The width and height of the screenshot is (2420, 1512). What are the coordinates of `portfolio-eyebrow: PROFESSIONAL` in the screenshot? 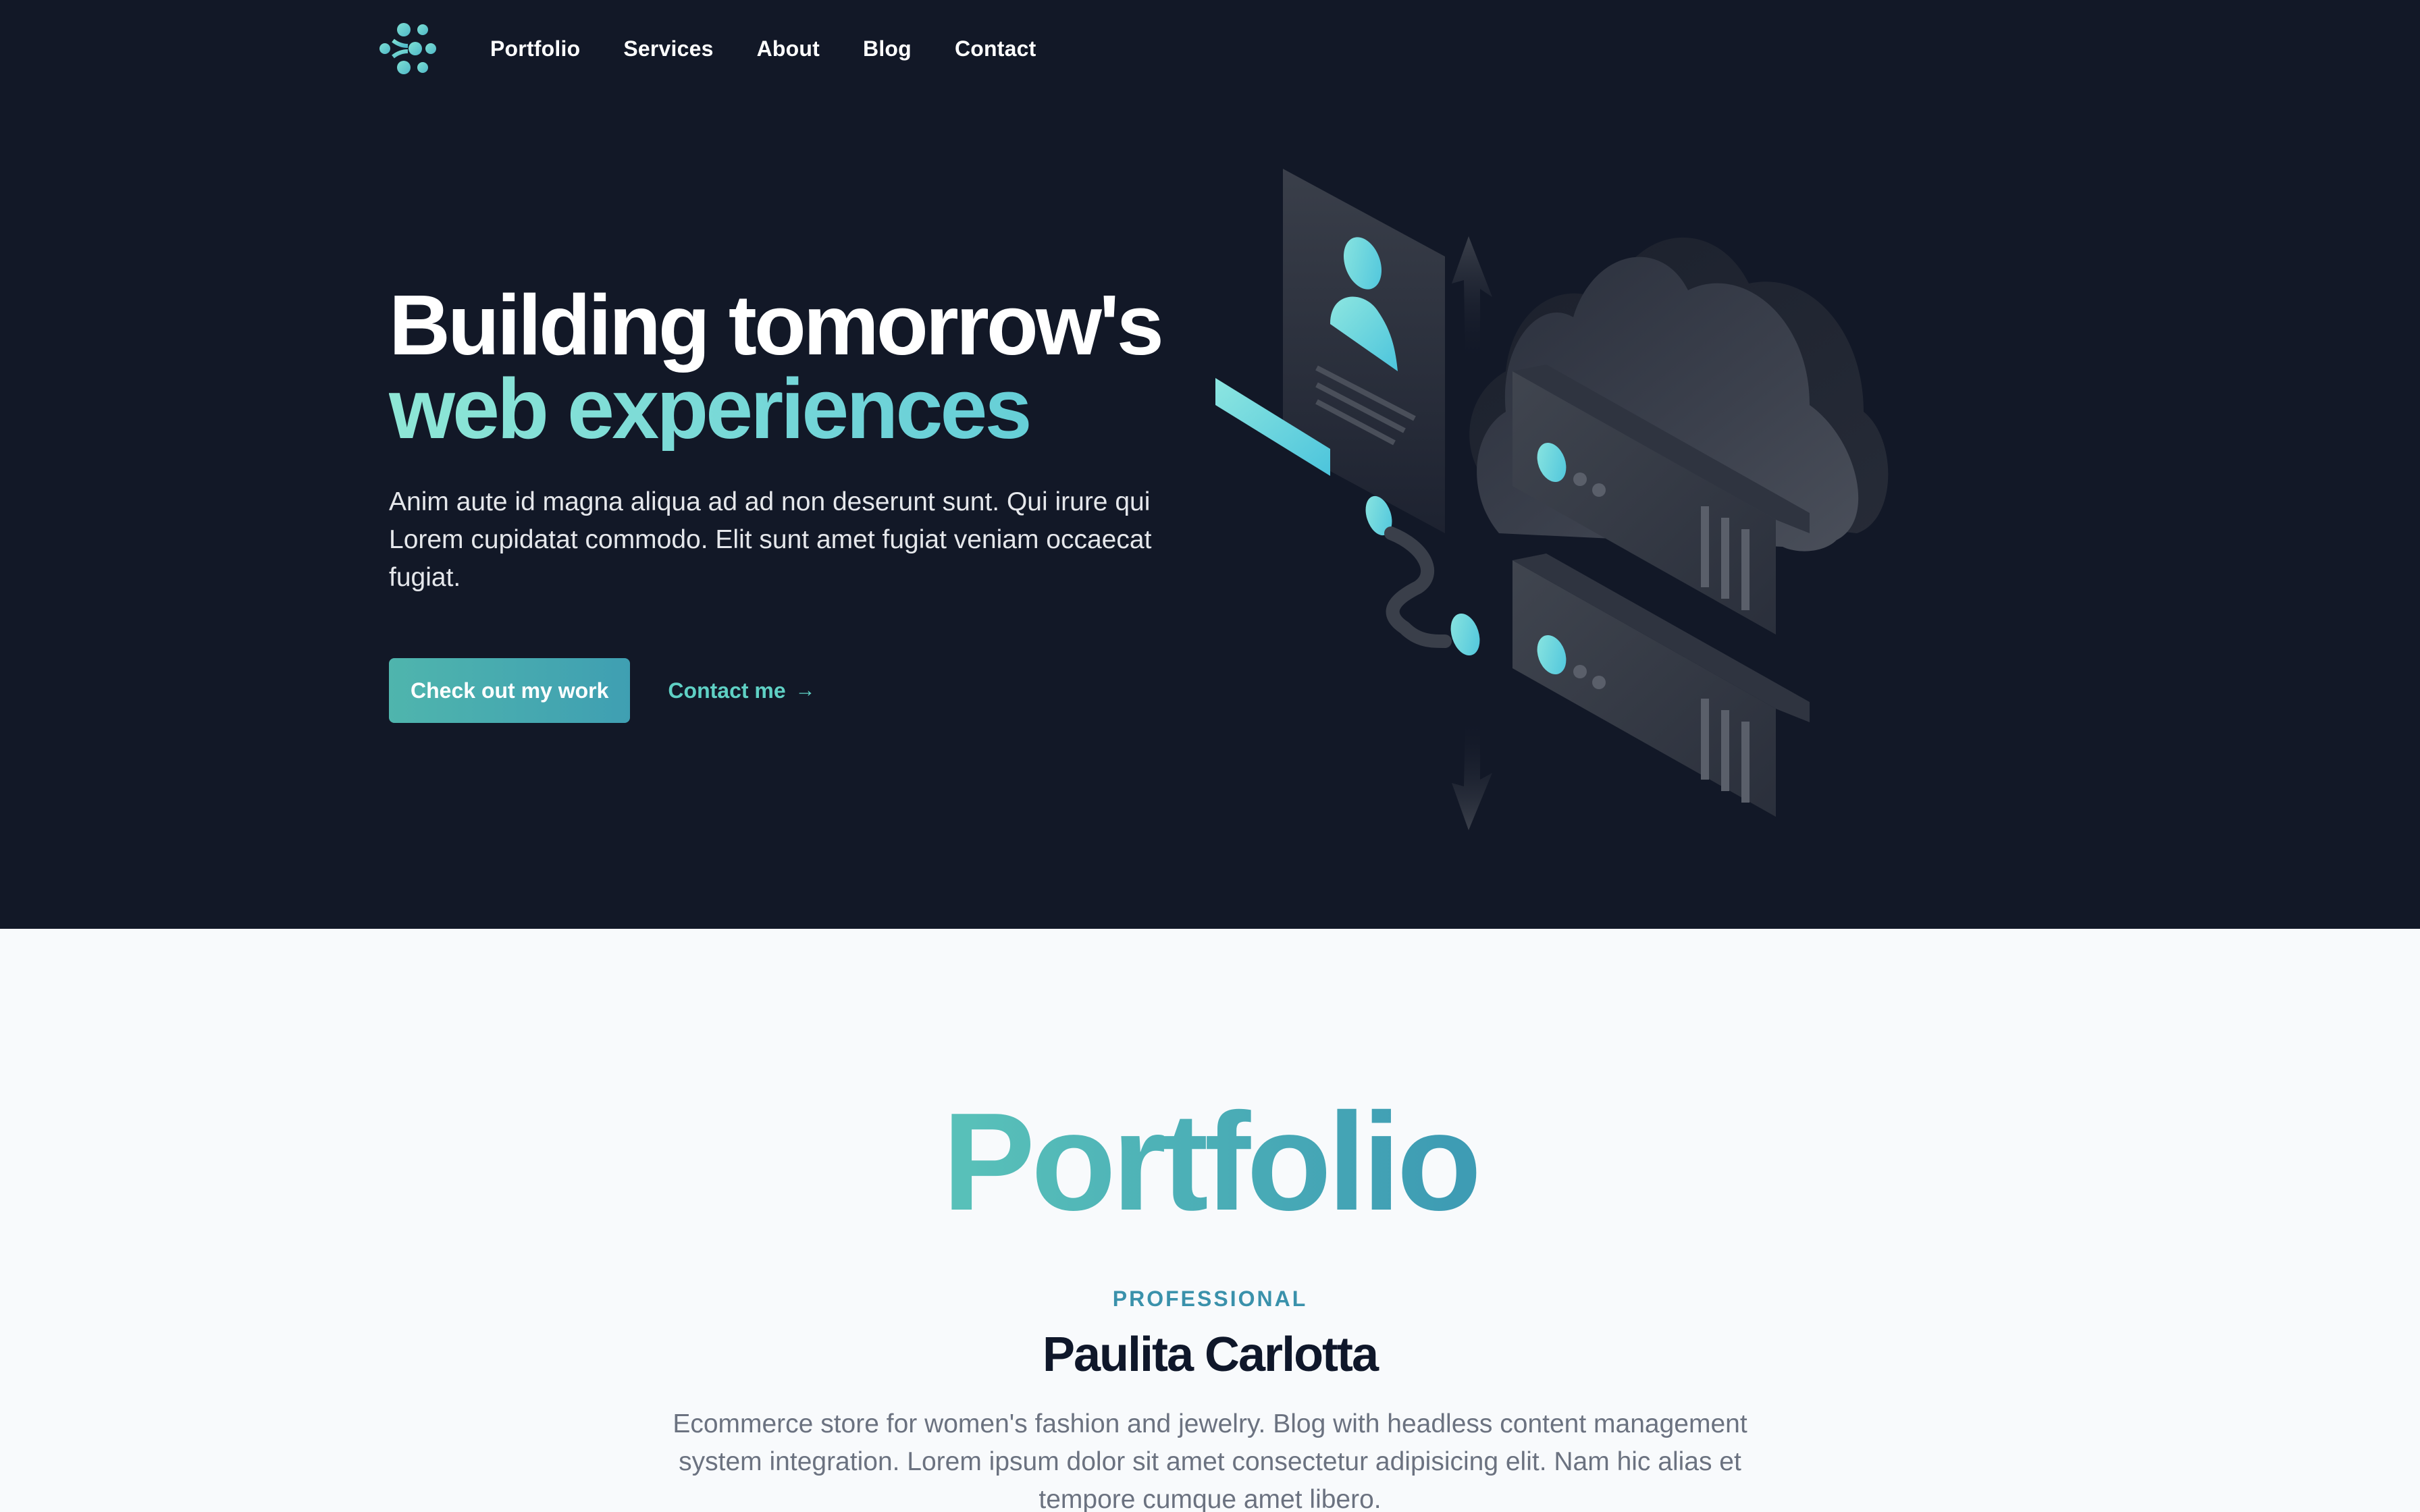 It's located at (1210, 1299).